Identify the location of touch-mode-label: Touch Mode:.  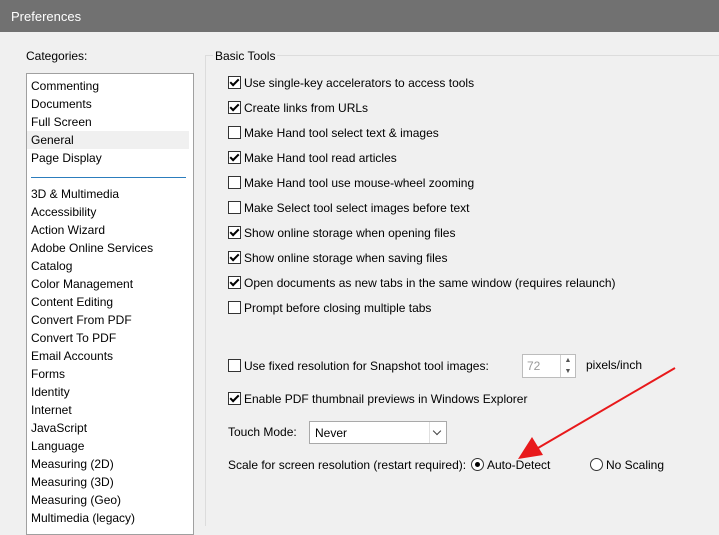
(262, 432).